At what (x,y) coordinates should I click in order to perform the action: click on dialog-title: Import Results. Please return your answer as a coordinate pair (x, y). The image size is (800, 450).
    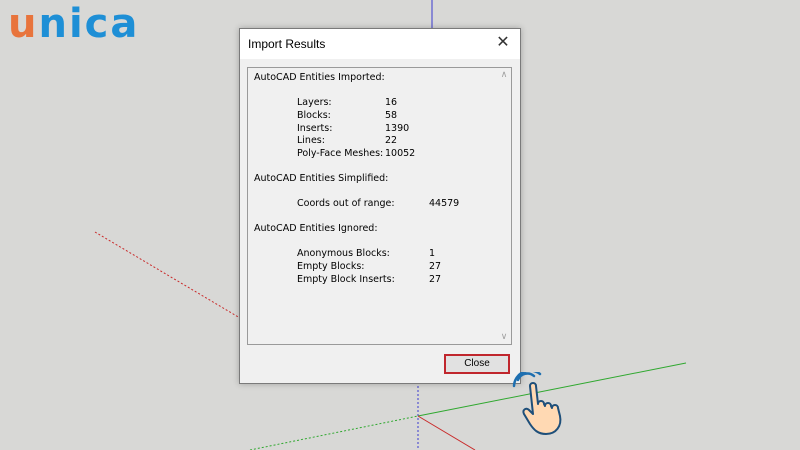
    Looking at the image, I should click on (287, 44).